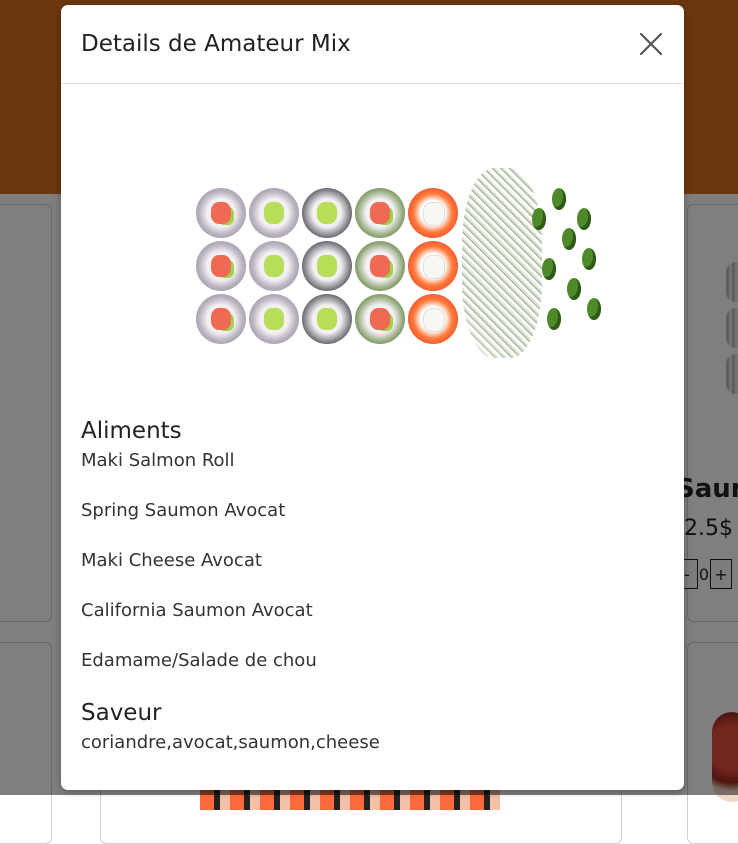 The height and width of the screenshot is (844, 738). I want to click on modal-title: Details de Amateur Mix, so click(216, 44).